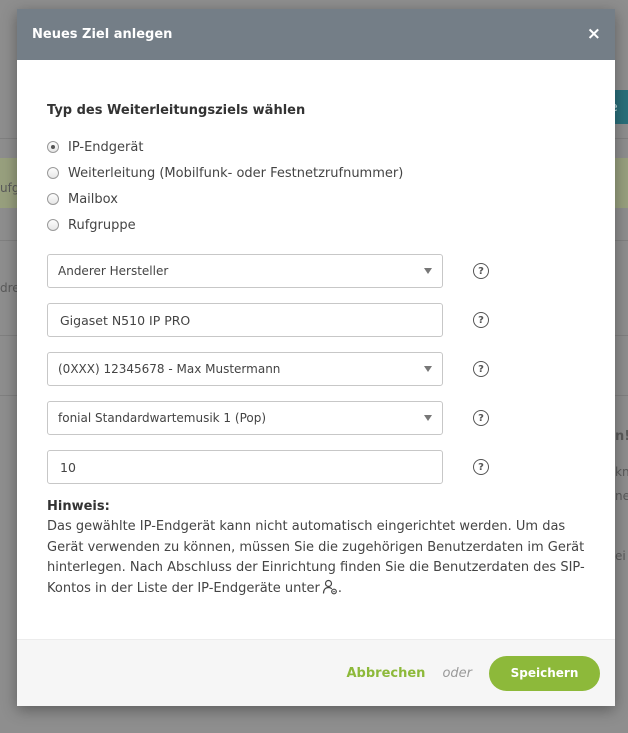 The image size is (628, 733). I want to click on hint-suffix: ., so click(339, 588).